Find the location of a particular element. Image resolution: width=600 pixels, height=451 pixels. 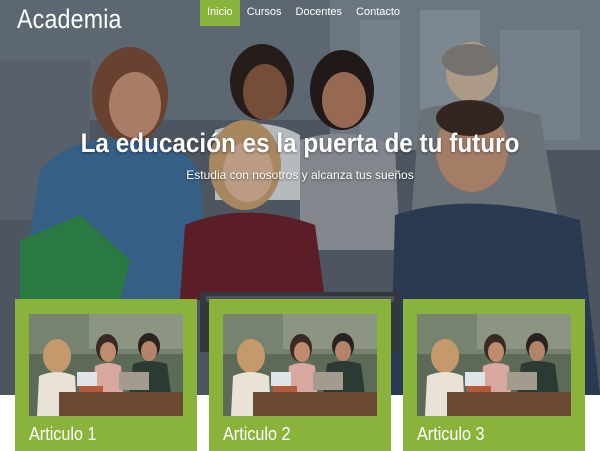

nav-item-docentes: Docentes is located at coordinates (319, 13).